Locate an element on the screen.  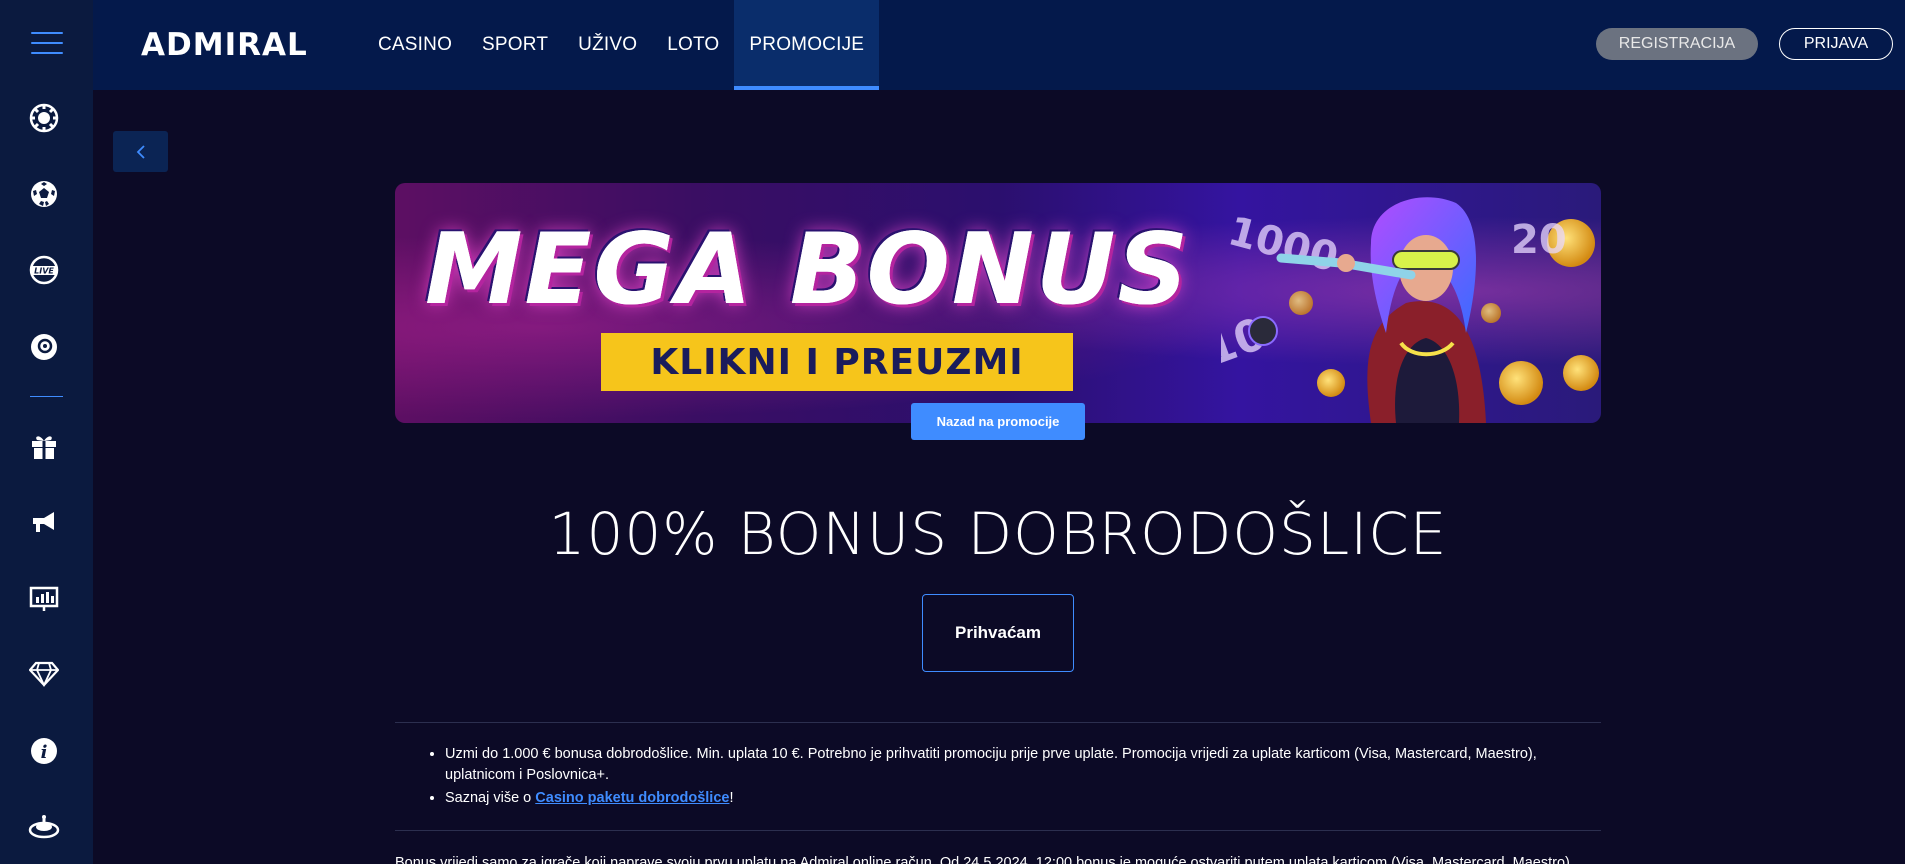
register-button: REGISTRACIJA is located at coordinates (1677, 44).